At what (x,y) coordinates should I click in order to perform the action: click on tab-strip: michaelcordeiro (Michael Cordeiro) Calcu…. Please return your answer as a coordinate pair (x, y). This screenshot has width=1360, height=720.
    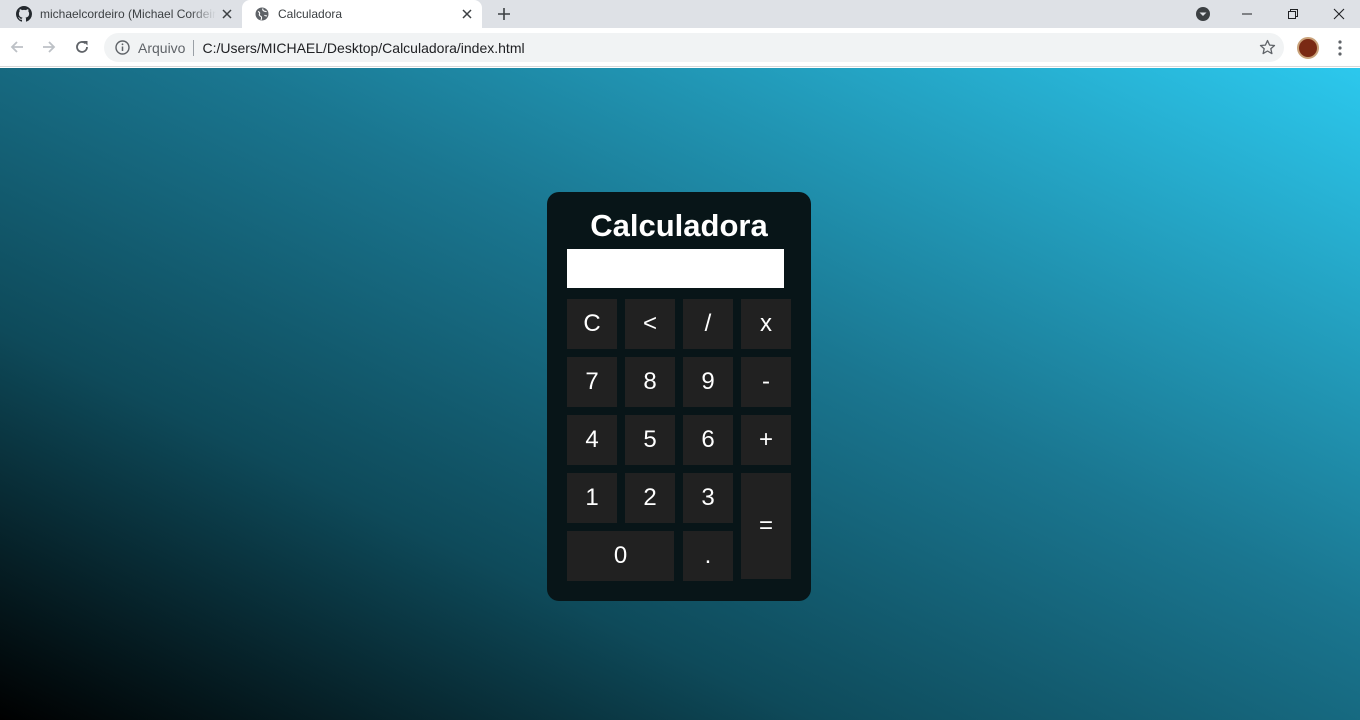
    Looking at the image, I should click on (680, 14).